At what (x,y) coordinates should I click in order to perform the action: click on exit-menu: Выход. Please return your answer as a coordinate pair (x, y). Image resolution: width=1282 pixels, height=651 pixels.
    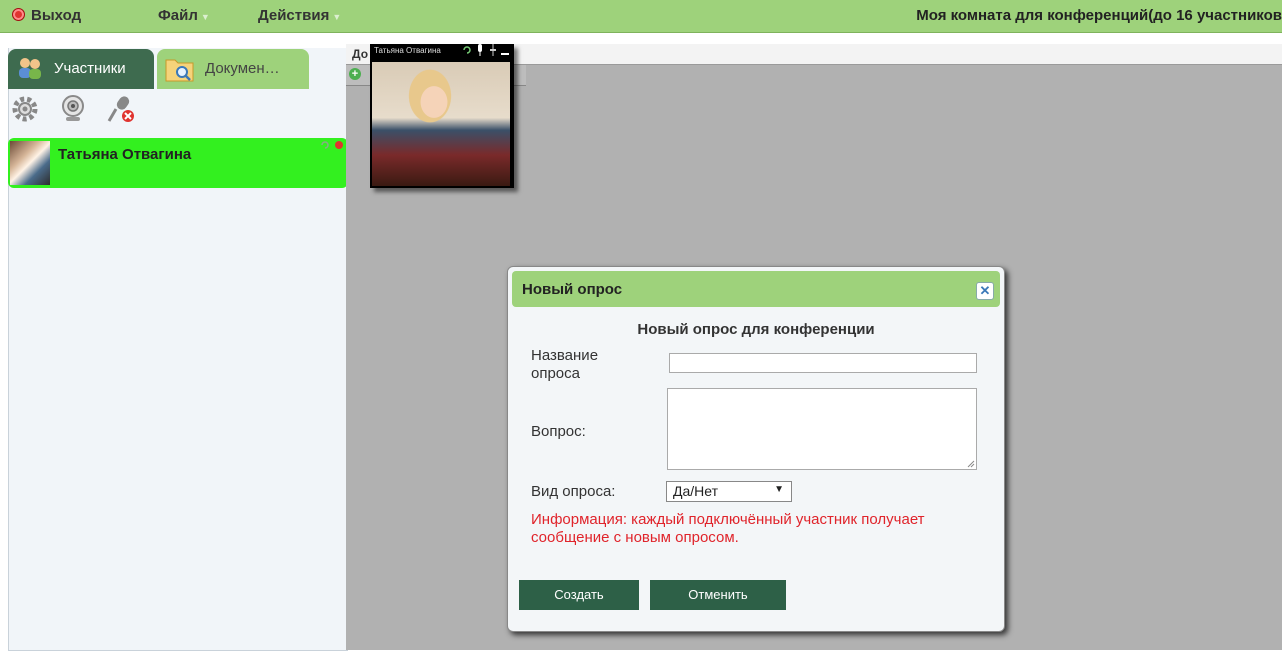
    Looking at the image, I should click on (46, 15).